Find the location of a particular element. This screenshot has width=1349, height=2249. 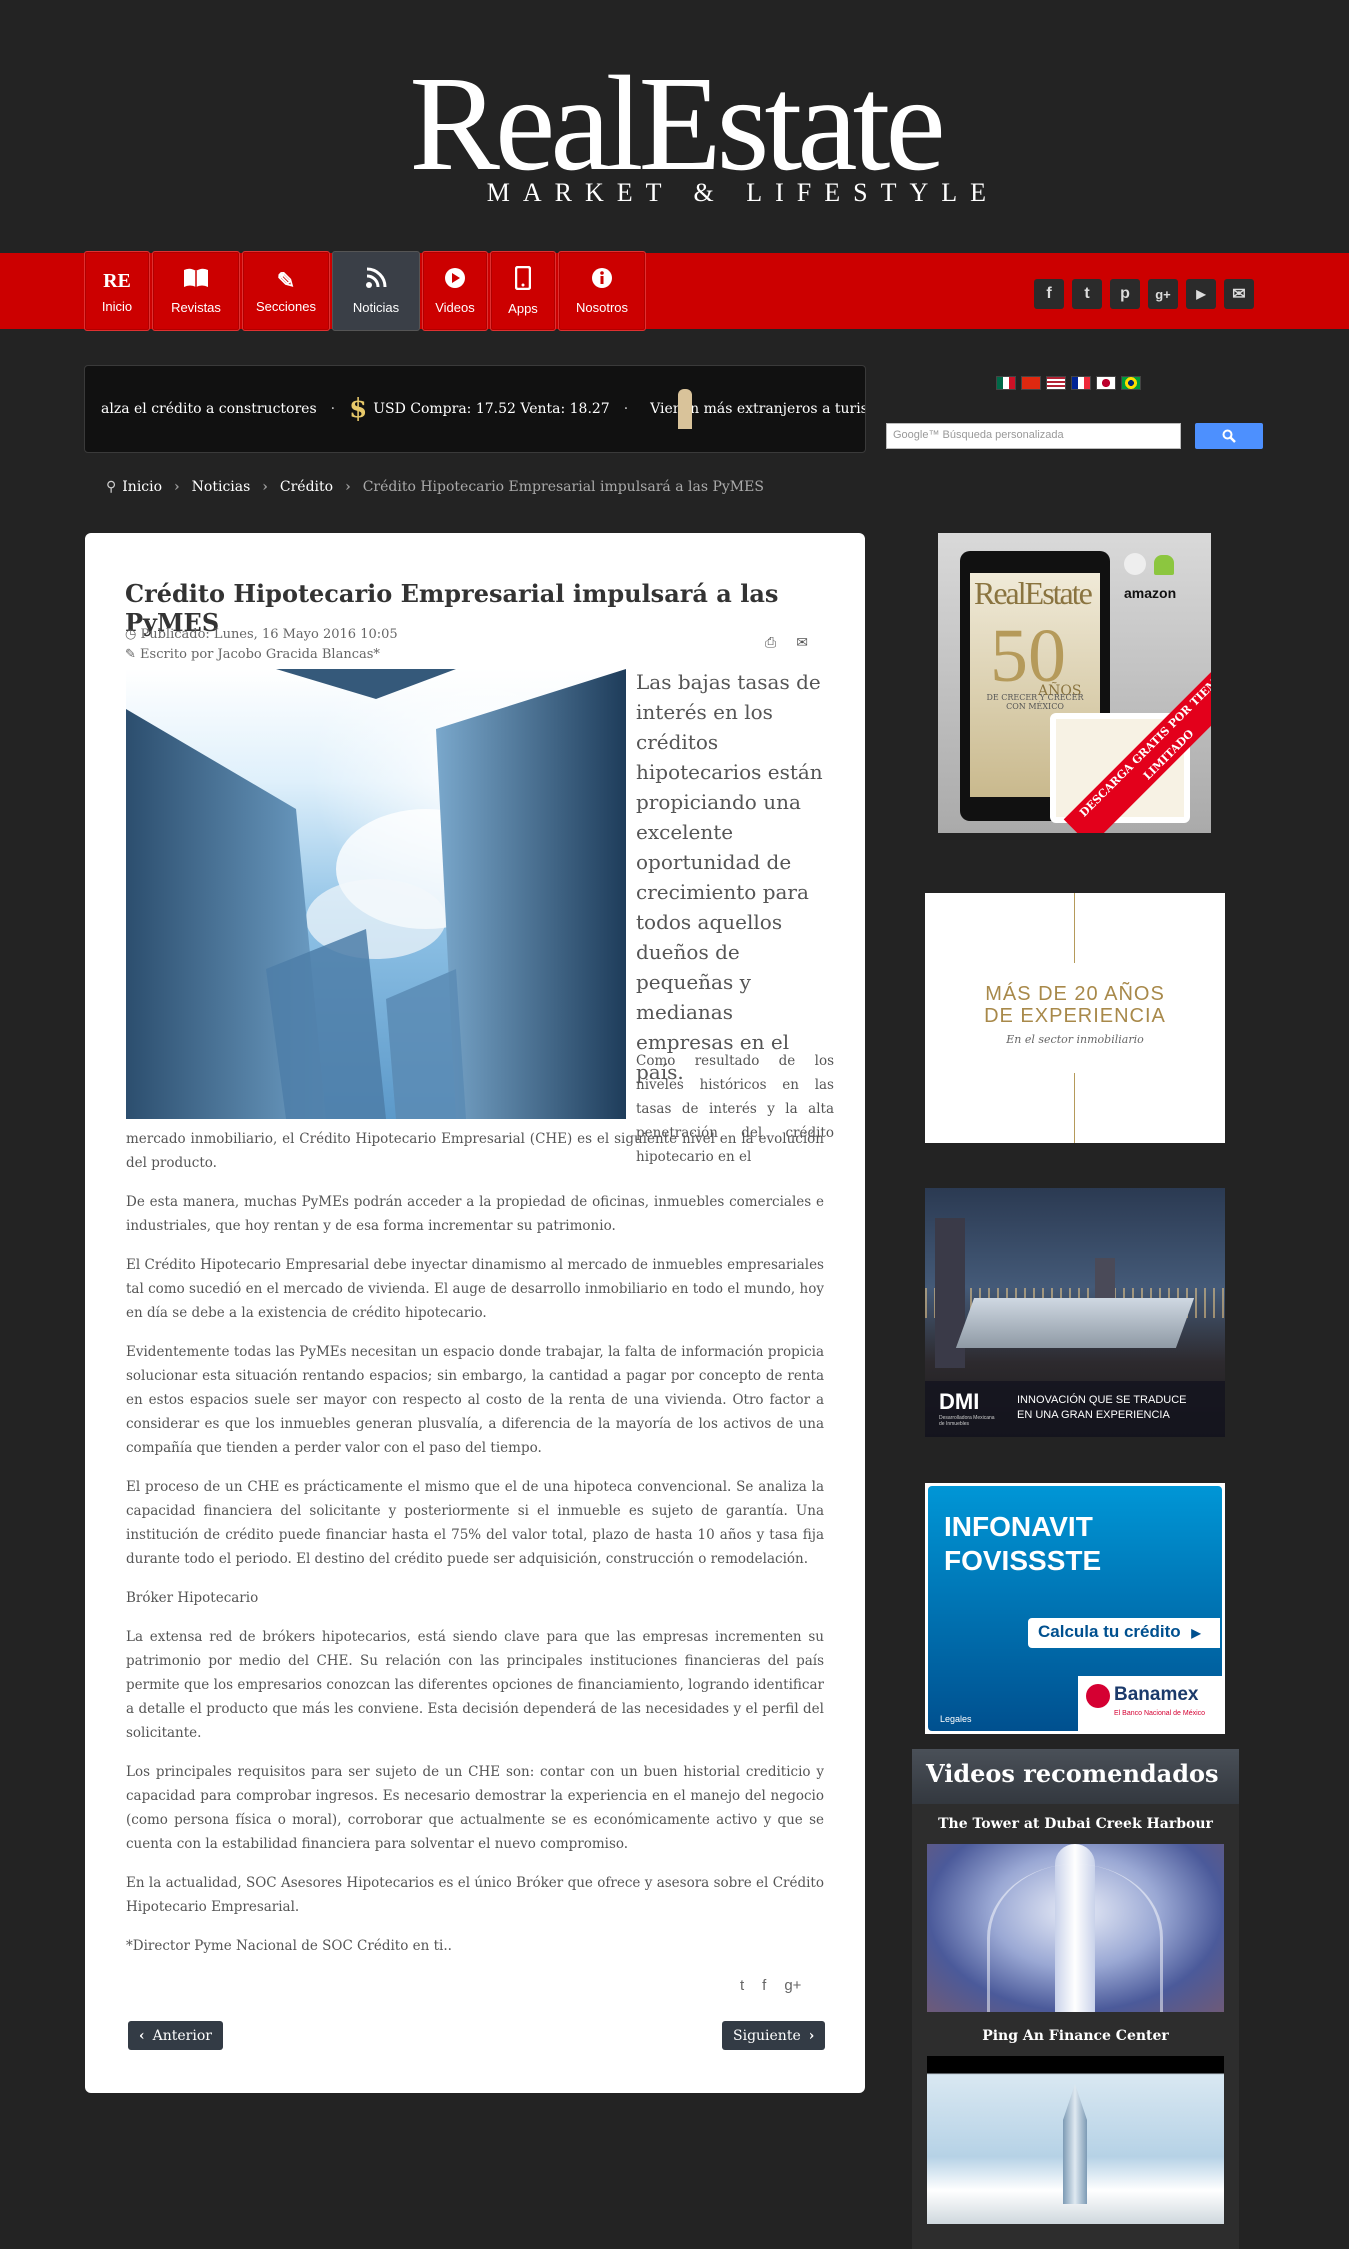

breadcrumb-home: Inicio is located at coordinates (142, 487).